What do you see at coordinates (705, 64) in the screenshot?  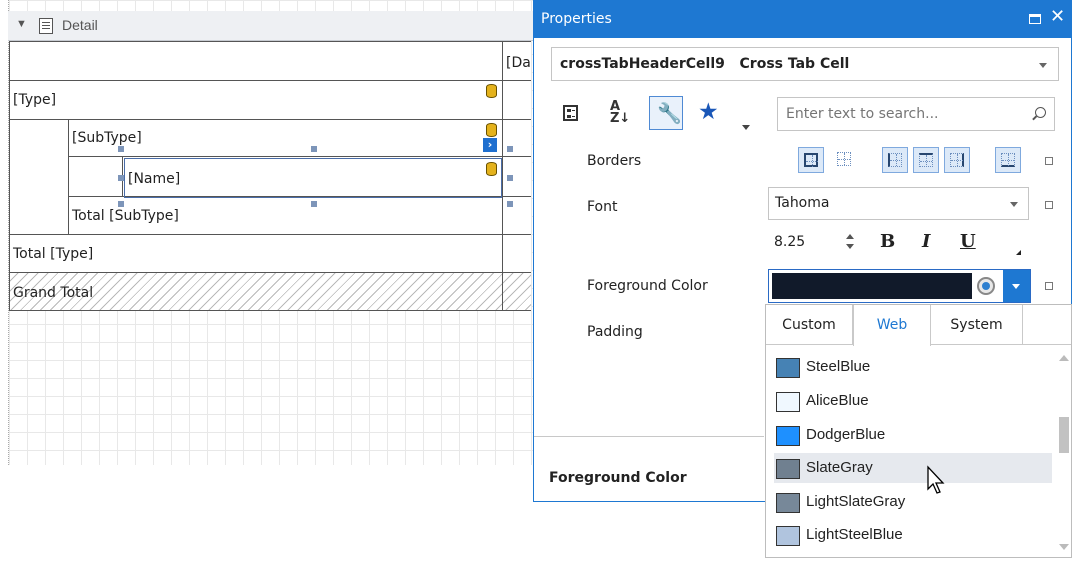 I see `object-selector-value: crossTabHeaderCell9 Cross Tab Cell` at bounding box center [705, 64].